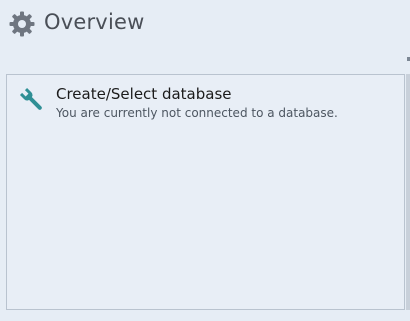 This screenshot has height=321, width=410. Describe the element at coordinates (408, 192) in the screenshot. I see `panel-right-edge` at that location.